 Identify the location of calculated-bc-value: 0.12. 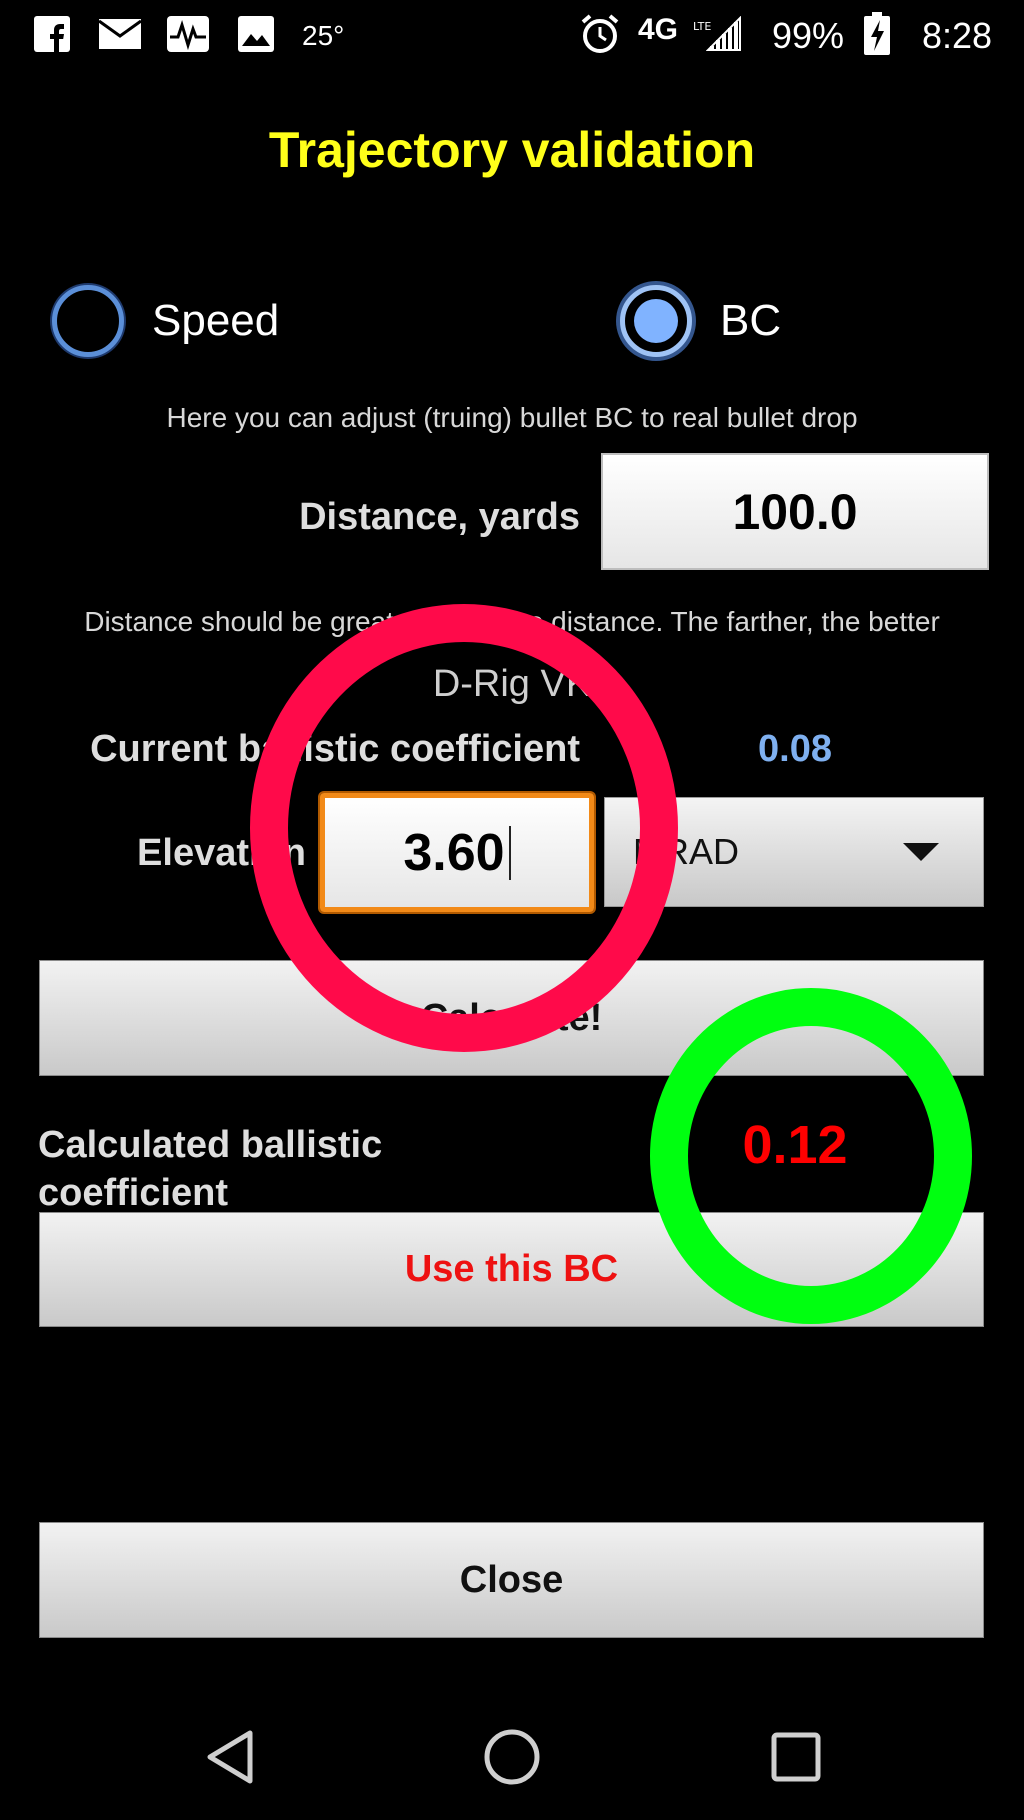
(795, 1145).